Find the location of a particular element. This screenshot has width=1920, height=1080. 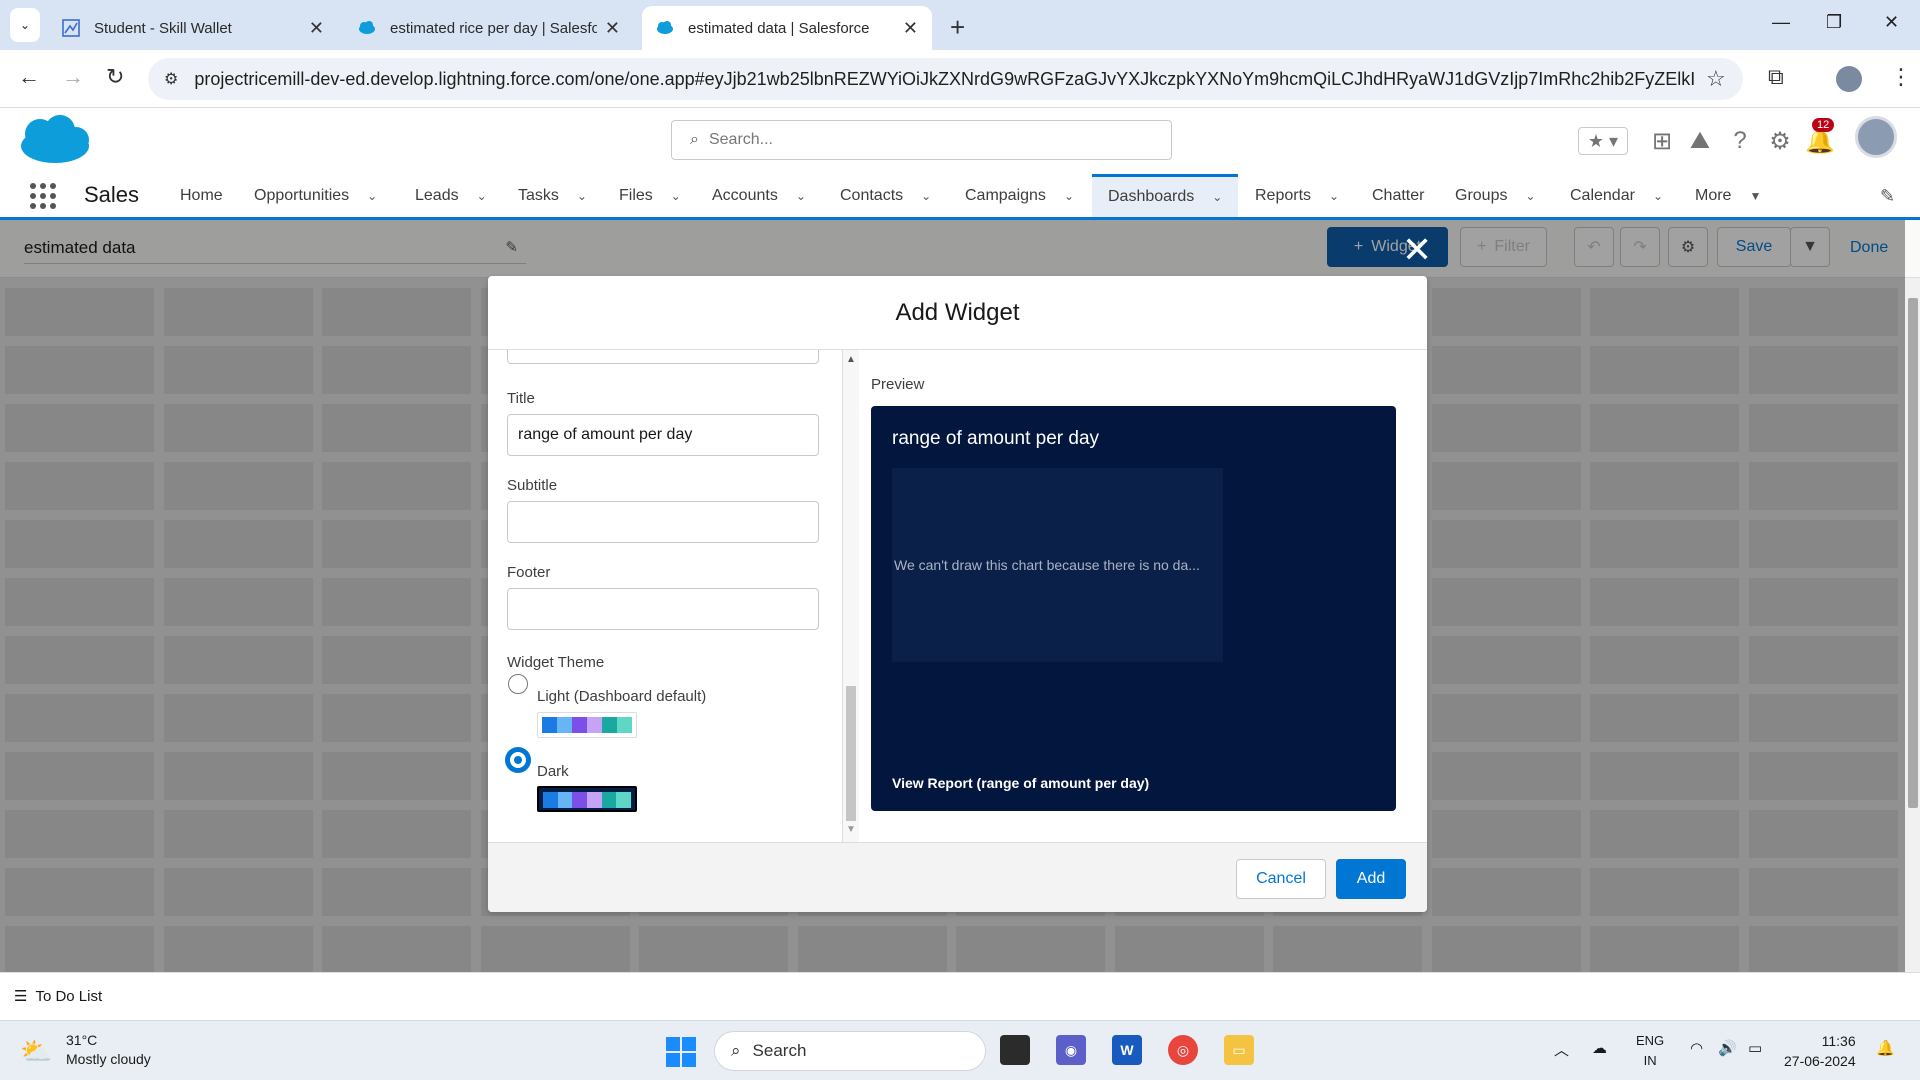

site-info-icon: ⚙ is located at coordinates (171, 79).